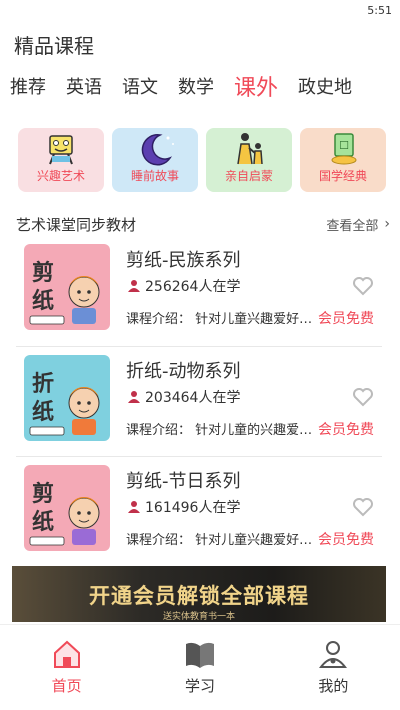 This screenshot has width=400, height=710. I want to click on course-learners: 161496人在学, so click(183, 507).